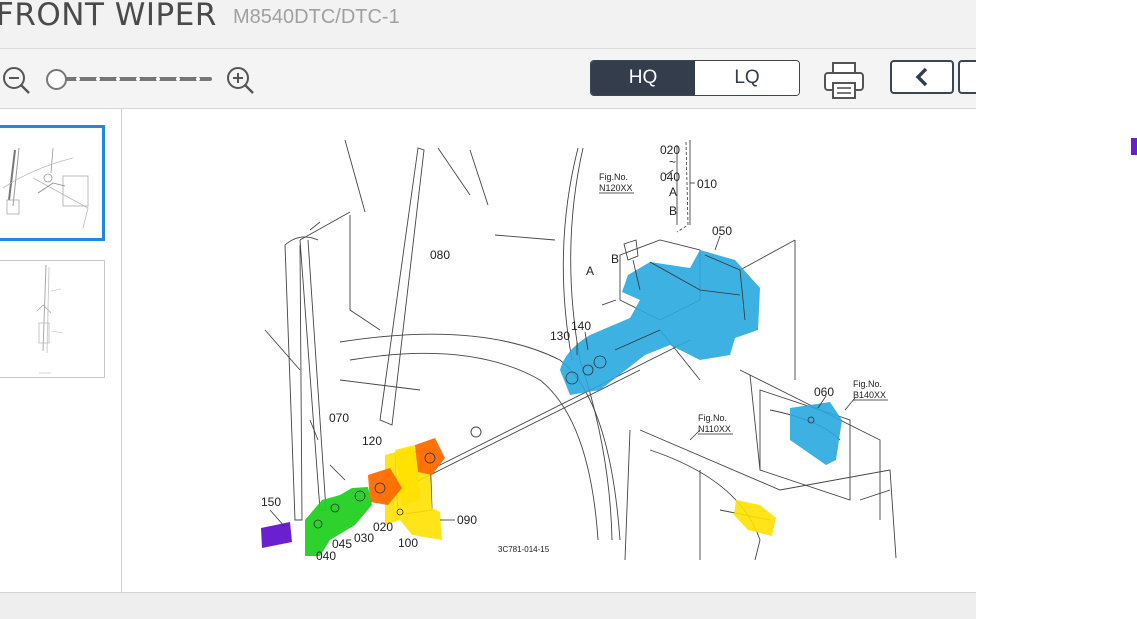 Image resolution: width=1137 pixels, height=619 pixels. What do you see at coordinates (271, 502) in the screenshot?
I see `label-150: 150` at bounding box center [271, 502].